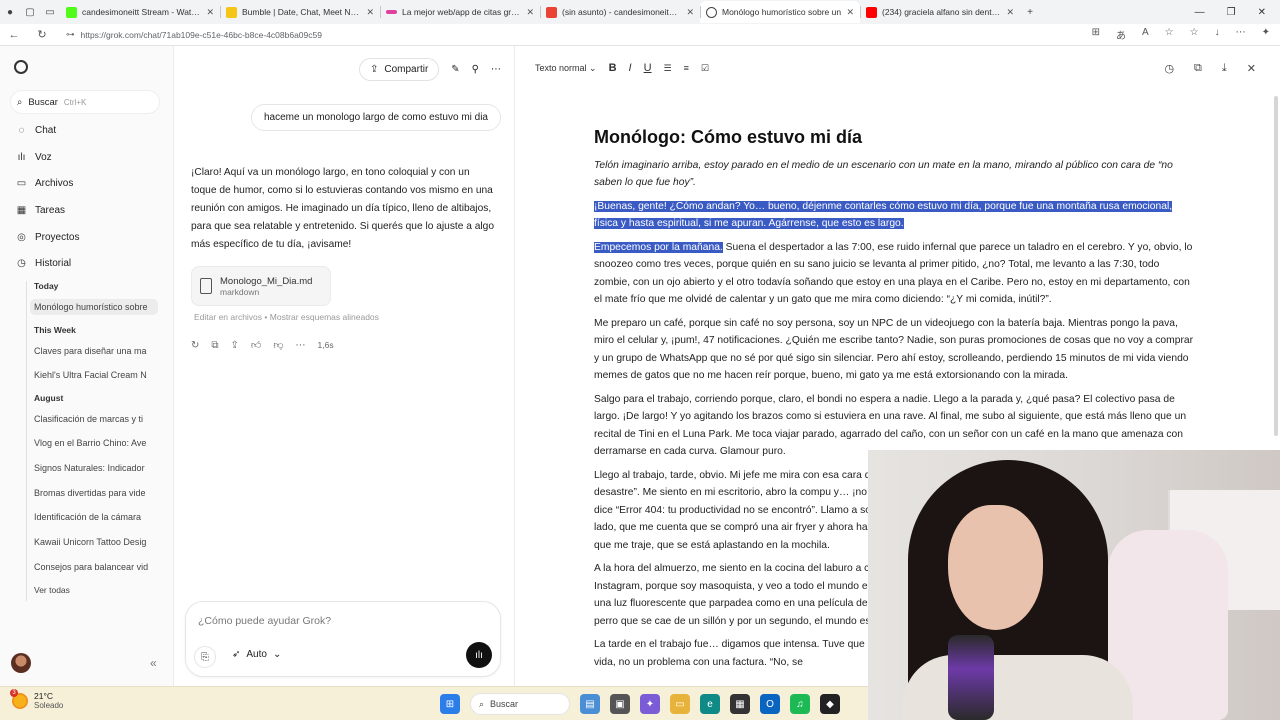  Describe the element at coordinates (195, 345) in the screenshot. I see `regenerate-icon: ↻` at that location.